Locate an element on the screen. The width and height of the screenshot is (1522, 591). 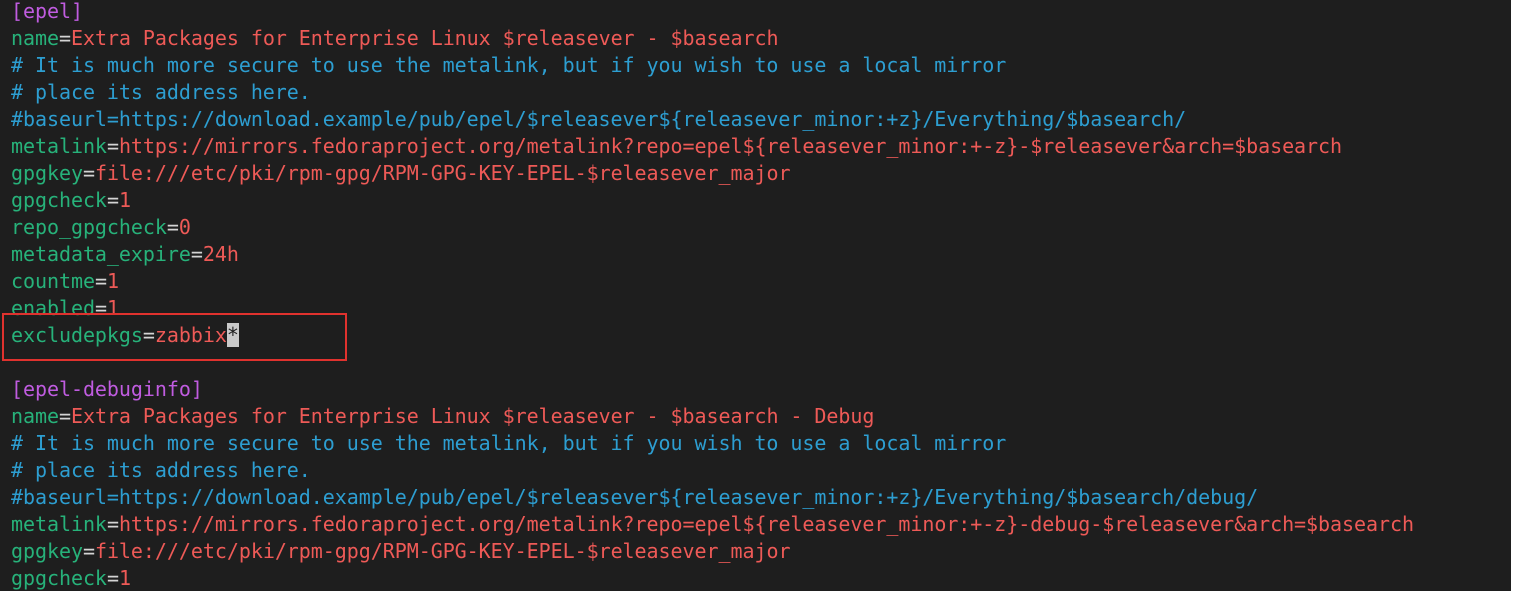
section-label: [epel-debuginfo] is located at coordinates (107, 389).